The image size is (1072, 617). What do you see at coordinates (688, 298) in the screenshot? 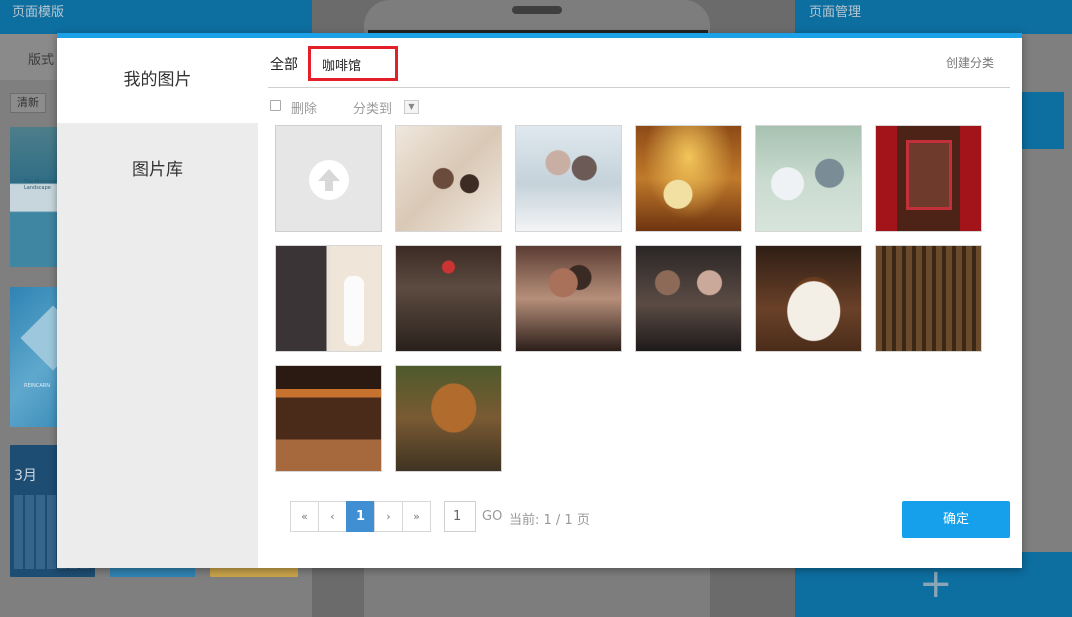
I see `image-thumb-couple-cafe-table` at bounding box center [688, 298].